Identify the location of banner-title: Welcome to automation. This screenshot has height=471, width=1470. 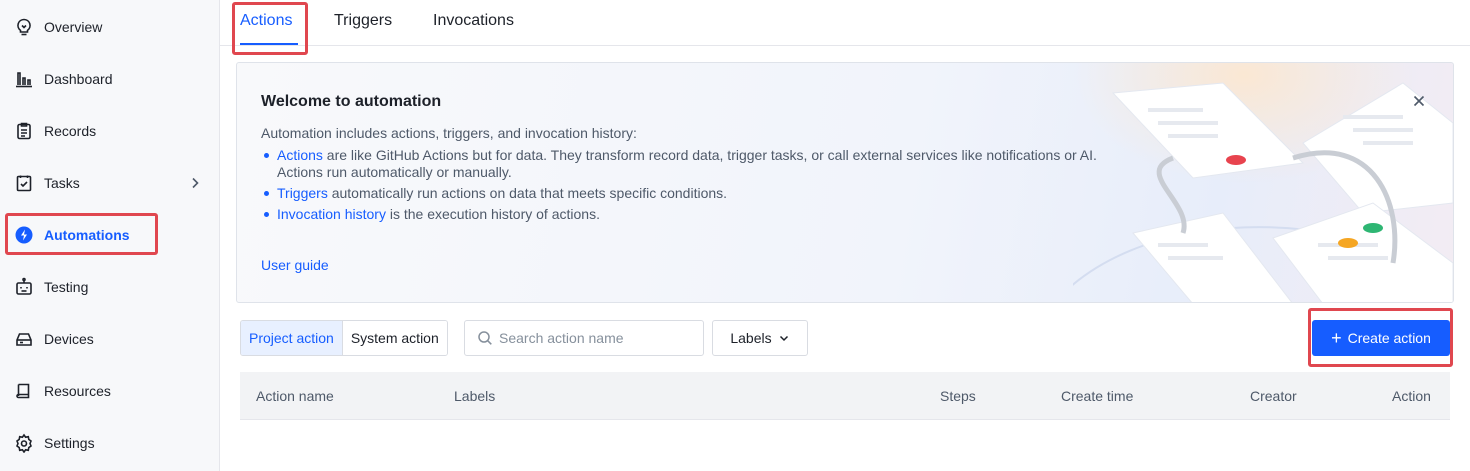
(351, 101).